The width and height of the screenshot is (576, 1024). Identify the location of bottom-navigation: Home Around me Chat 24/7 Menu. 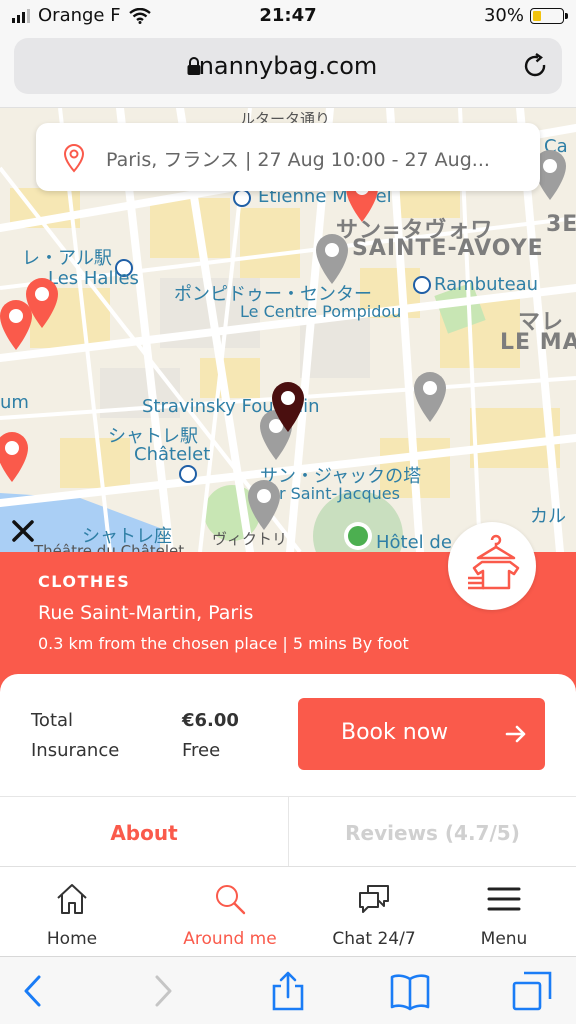
(288, 911).